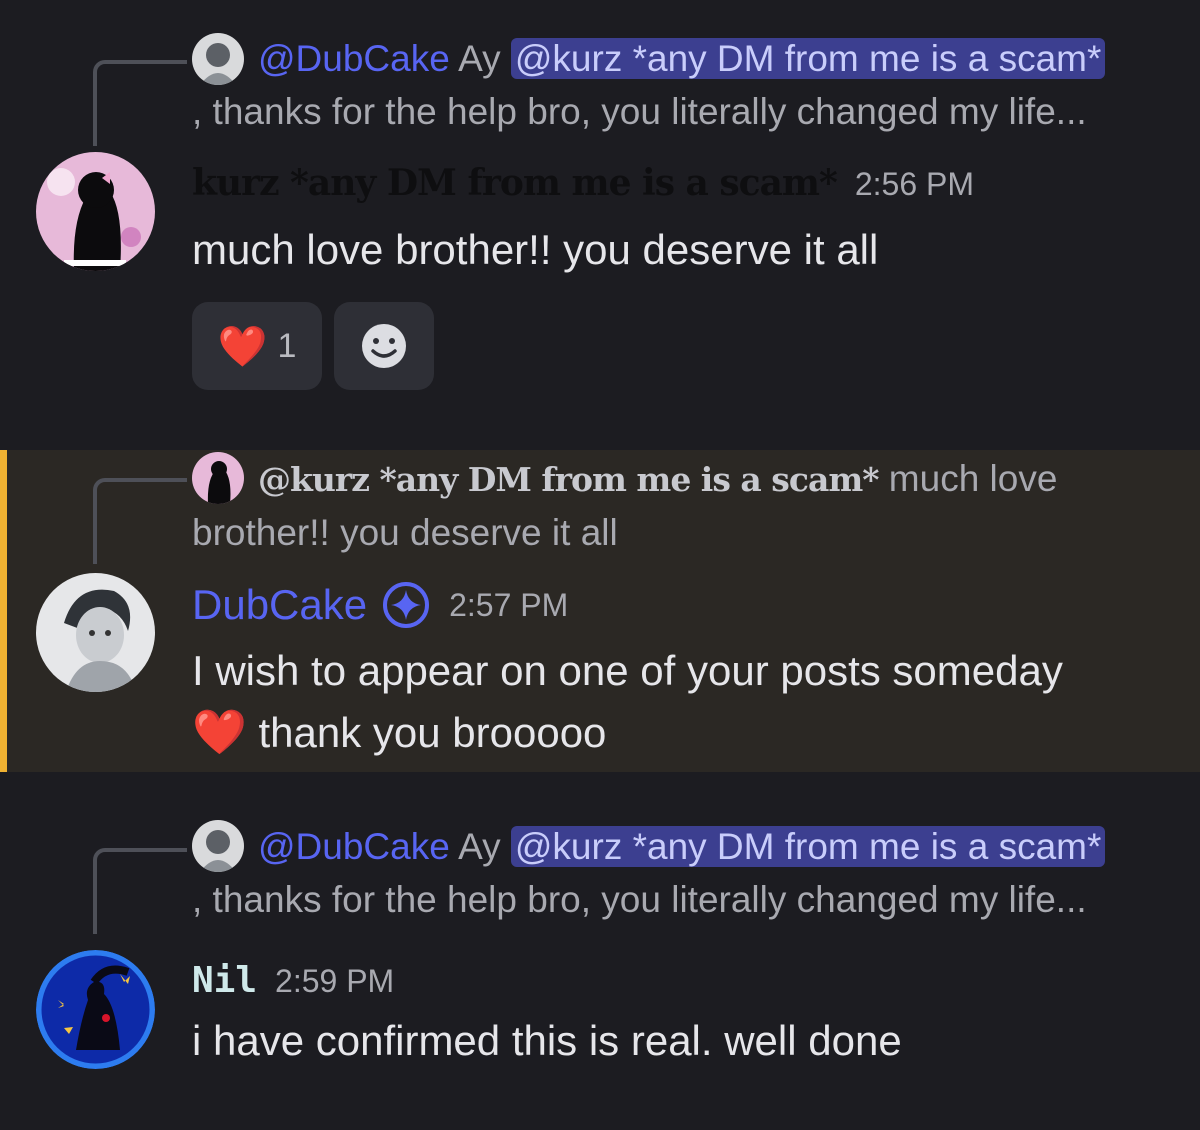 The width and height of the screenshot is (1200, 1130). I want to click on reaction-heart: ❤️ 1, so click(257, 346).